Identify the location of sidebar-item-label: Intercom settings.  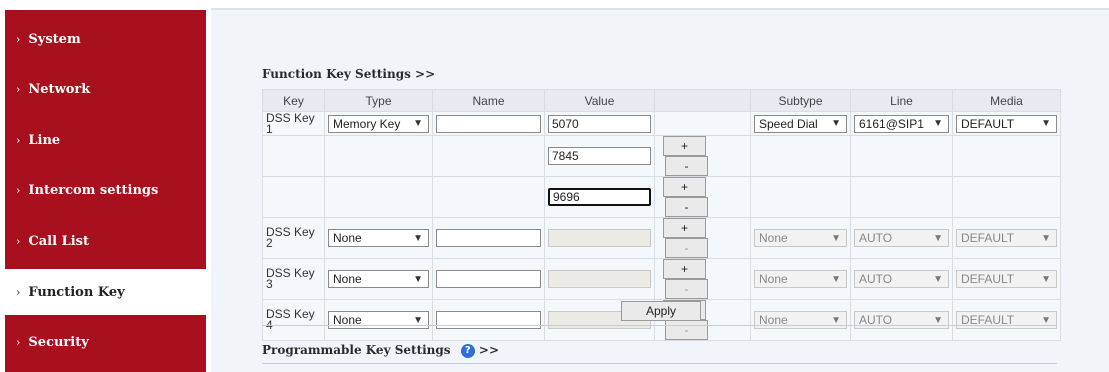
(93, 190).